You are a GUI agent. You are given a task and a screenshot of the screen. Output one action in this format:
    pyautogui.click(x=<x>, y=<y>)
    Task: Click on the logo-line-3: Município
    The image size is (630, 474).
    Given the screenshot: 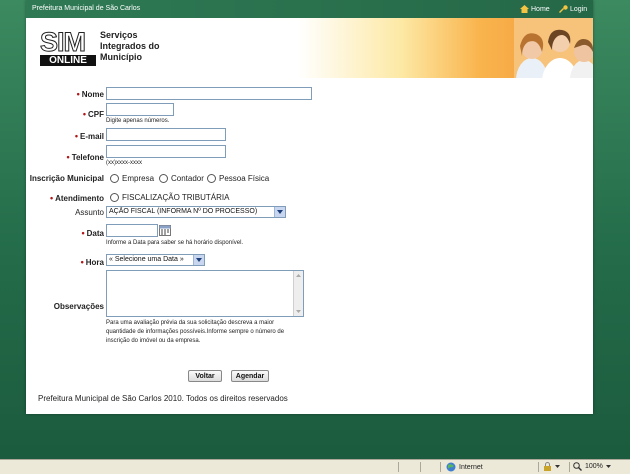 What is the action you would take?
    pyautogui.click(x=121, y=57)
    